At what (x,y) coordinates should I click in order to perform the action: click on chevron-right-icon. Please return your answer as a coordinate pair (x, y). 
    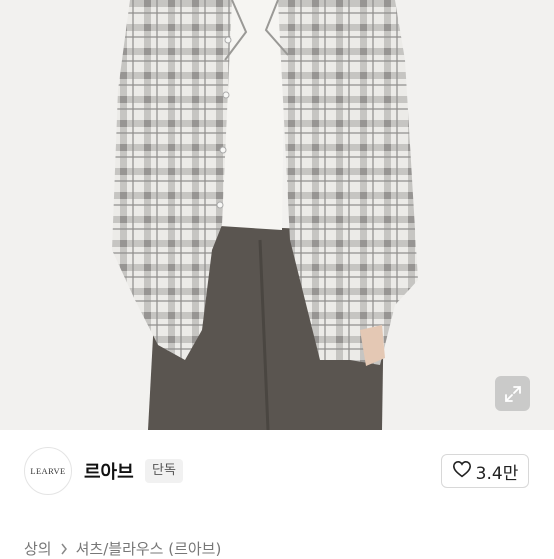
    Looking at the image, I should click on (64, 549).